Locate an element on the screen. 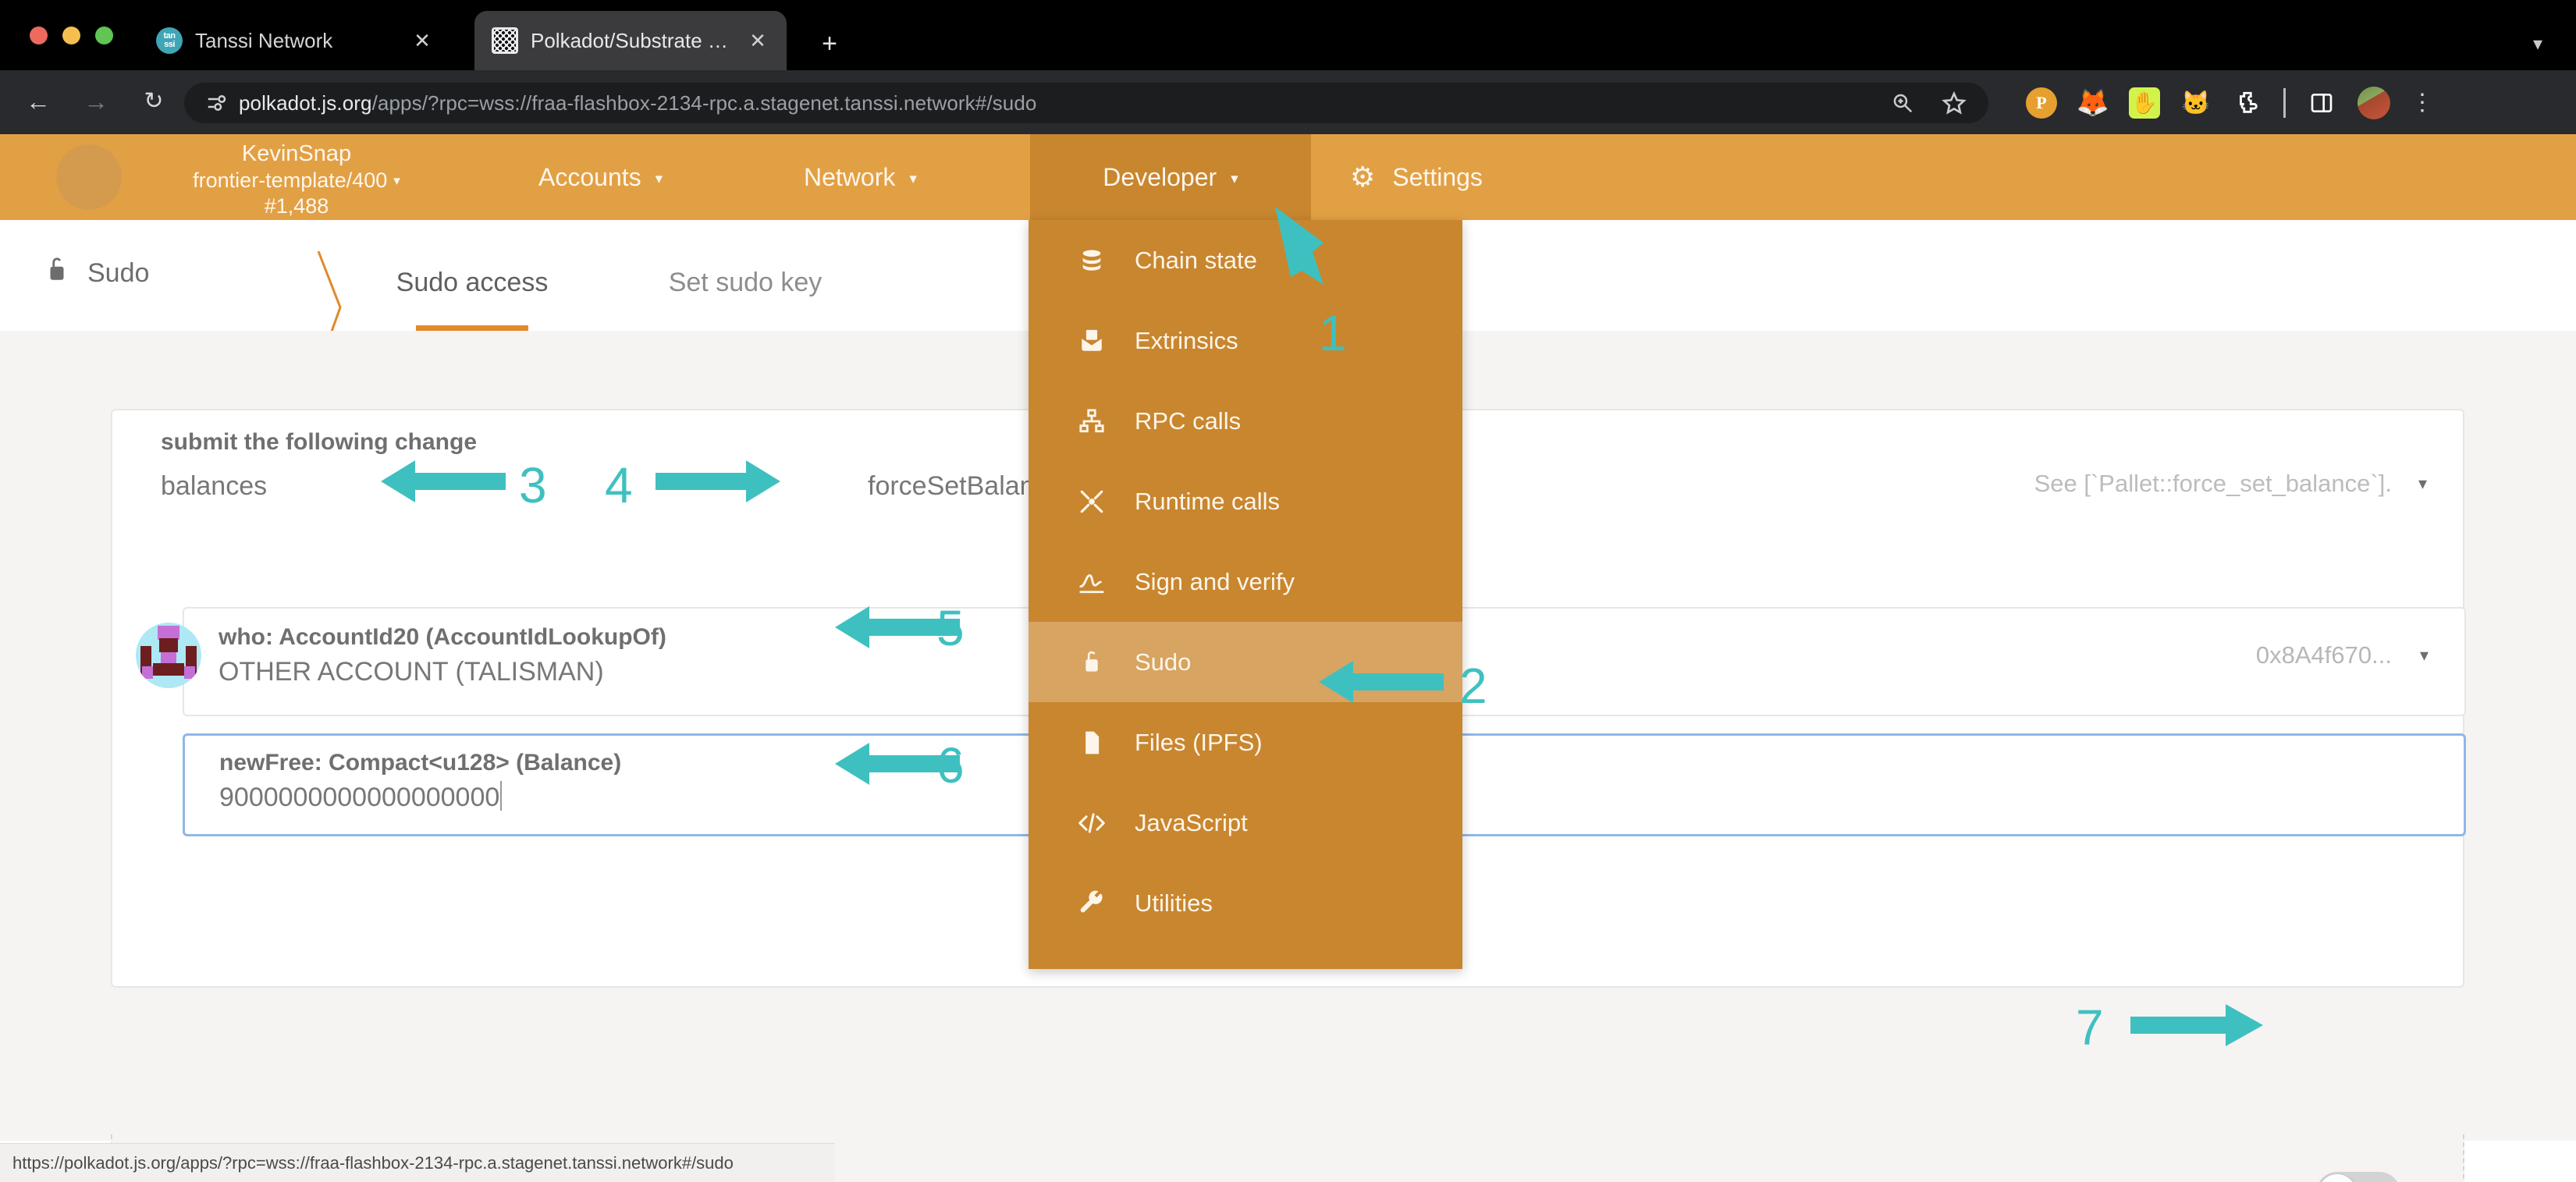  tab-sudo-access: Sudo access is located at coordinates (472, 275).